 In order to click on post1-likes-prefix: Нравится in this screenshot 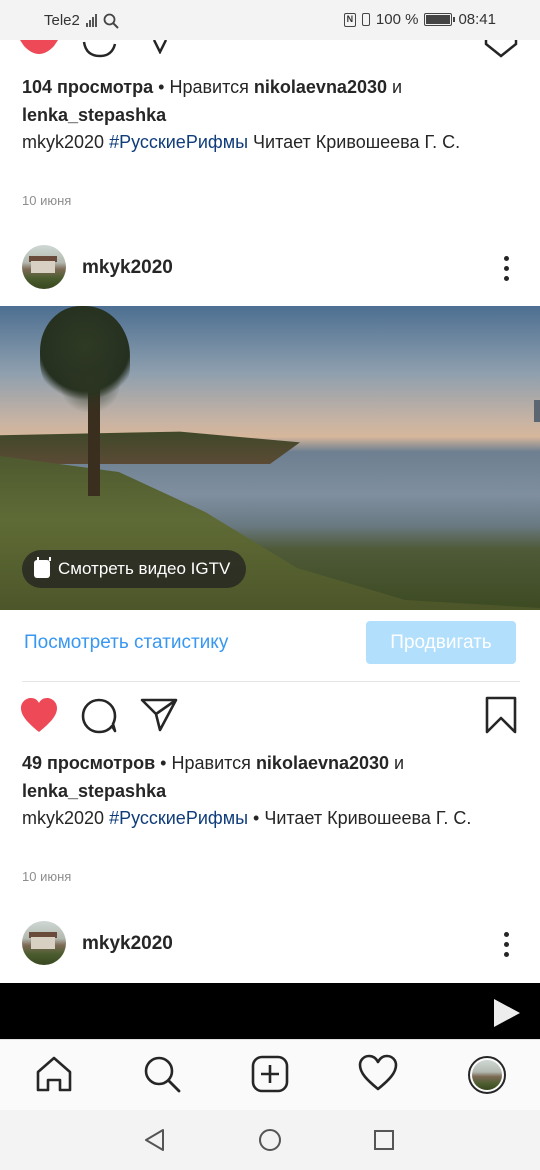, I will do `click(209, 87)`.